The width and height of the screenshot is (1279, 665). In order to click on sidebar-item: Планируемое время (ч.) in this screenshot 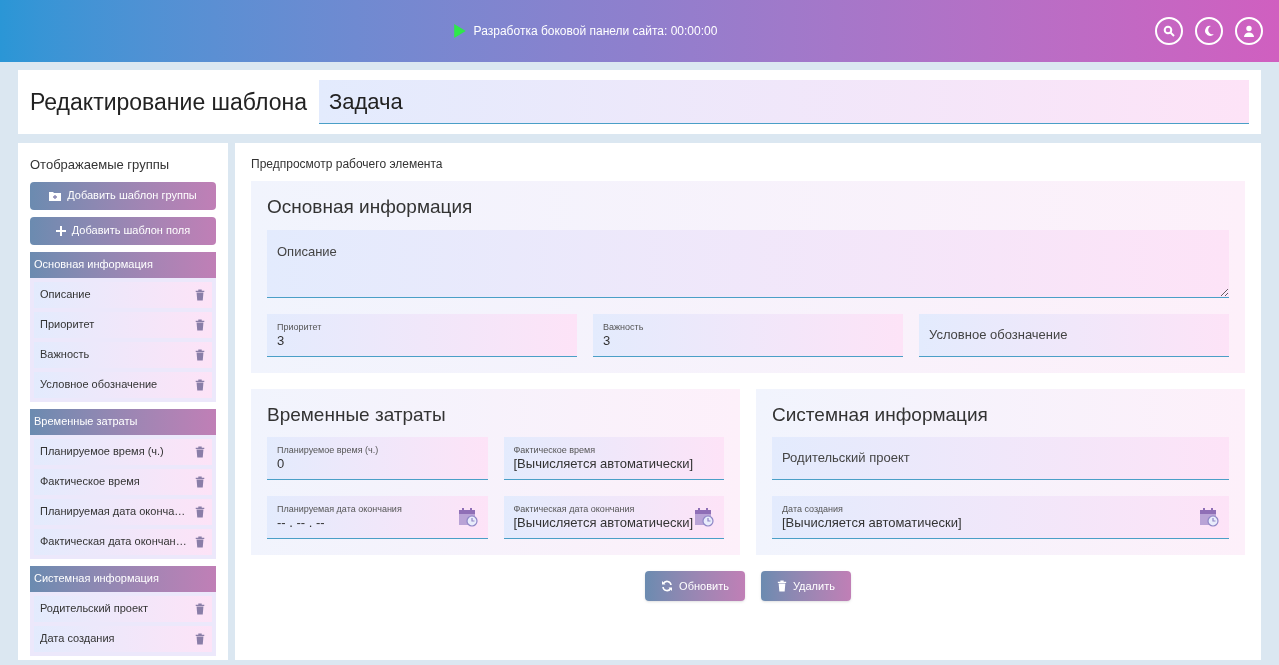, I will do `click(123, 451)`.